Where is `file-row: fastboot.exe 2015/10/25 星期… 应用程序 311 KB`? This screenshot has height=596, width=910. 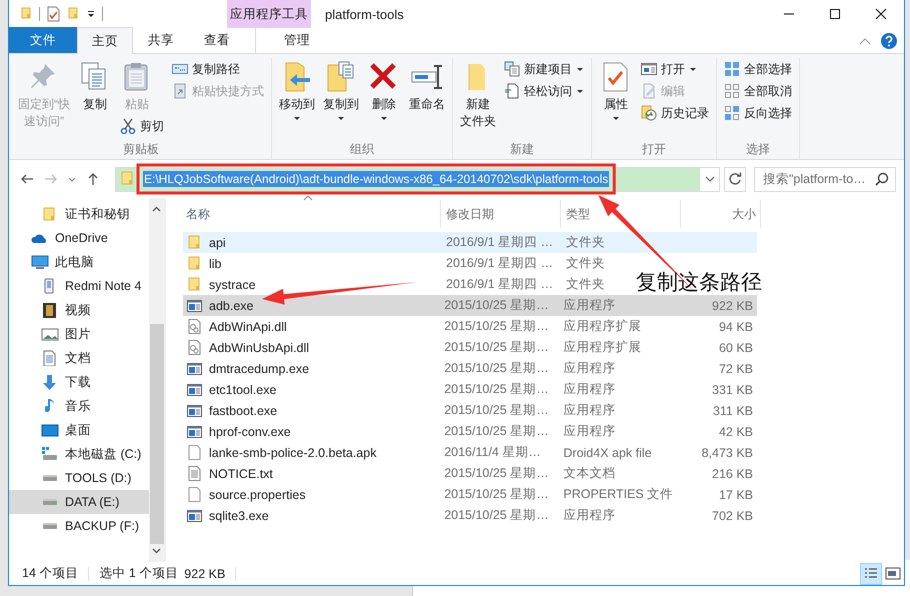
file-row: fastboot.exe 2015/10/25 星期… 应用程序 311 KB is located at coordinates (470, 410).